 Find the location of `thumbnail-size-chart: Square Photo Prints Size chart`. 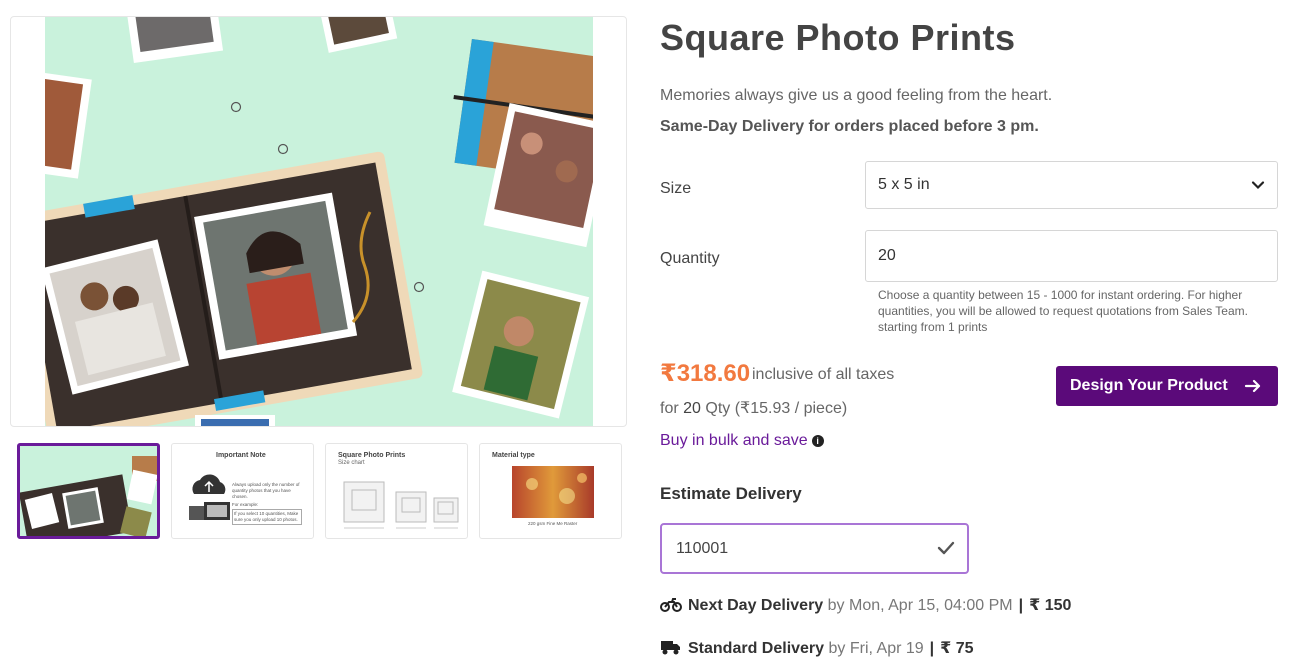

thumbnail-size-chart: Square Photo Prints Size chart is located at coordinates (396, 491).